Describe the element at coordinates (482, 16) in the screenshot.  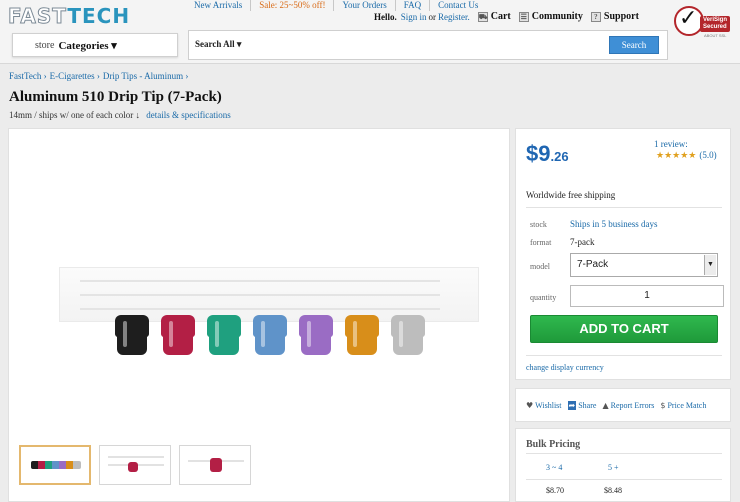
I see `cart-icon: ⛟` at that location.